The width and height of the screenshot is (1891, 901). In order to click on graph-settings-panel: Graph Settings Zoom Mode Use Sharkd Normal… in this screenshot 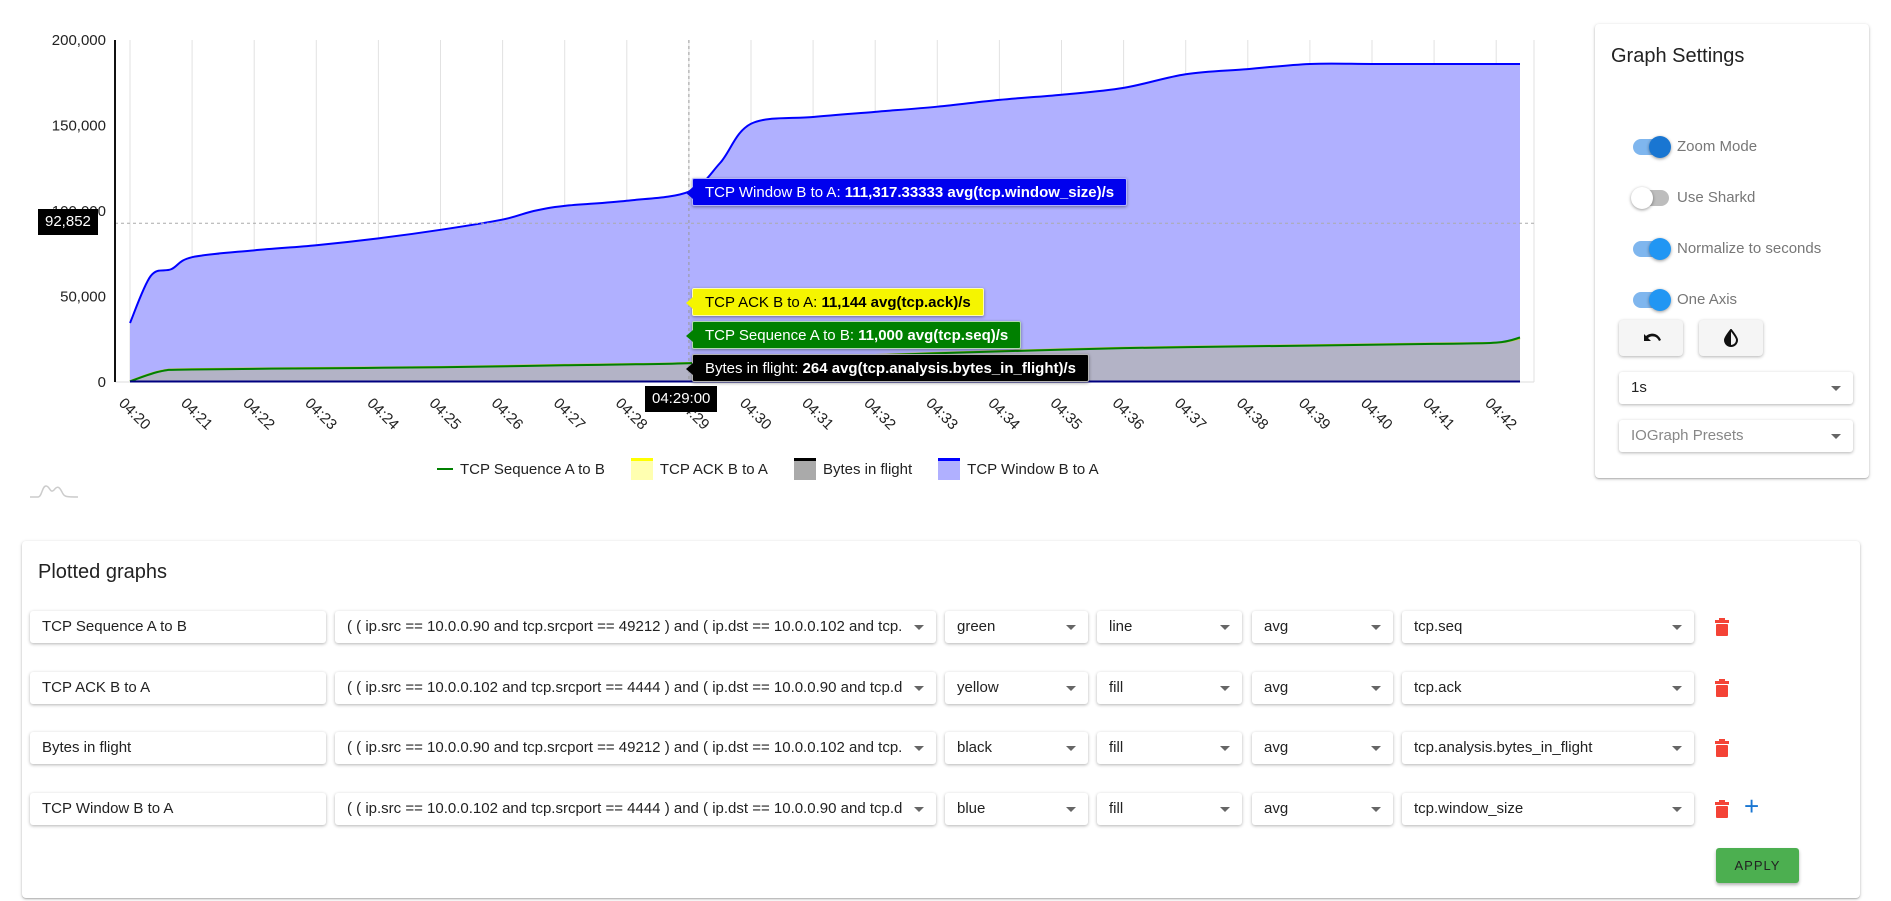, I will do `click(1732, 251)`.